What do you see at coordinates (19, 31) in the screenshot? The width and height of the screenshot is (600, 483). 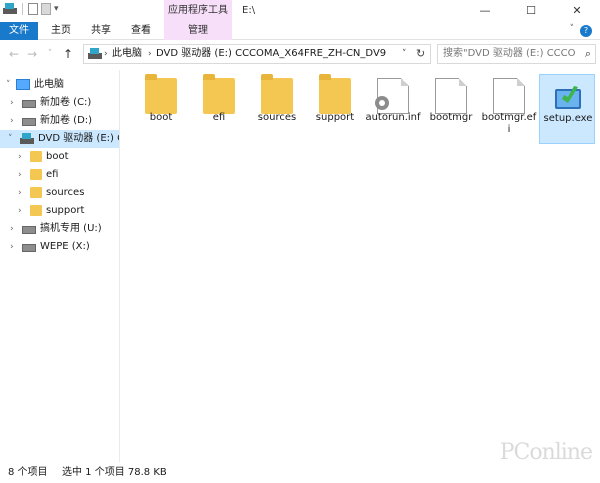 I see `tab-file: 文件` at bounding box center [19, 31].